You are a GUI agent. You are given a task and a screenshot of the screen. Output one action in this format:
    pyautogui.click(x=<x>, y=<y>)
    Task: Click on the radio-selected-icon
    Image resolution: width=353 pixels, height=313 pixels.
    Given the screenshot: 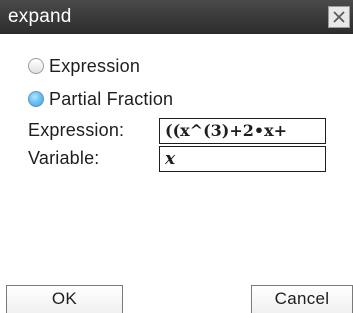 What is the action you would take?
    pyautogui.click(x=36, y=99)
    